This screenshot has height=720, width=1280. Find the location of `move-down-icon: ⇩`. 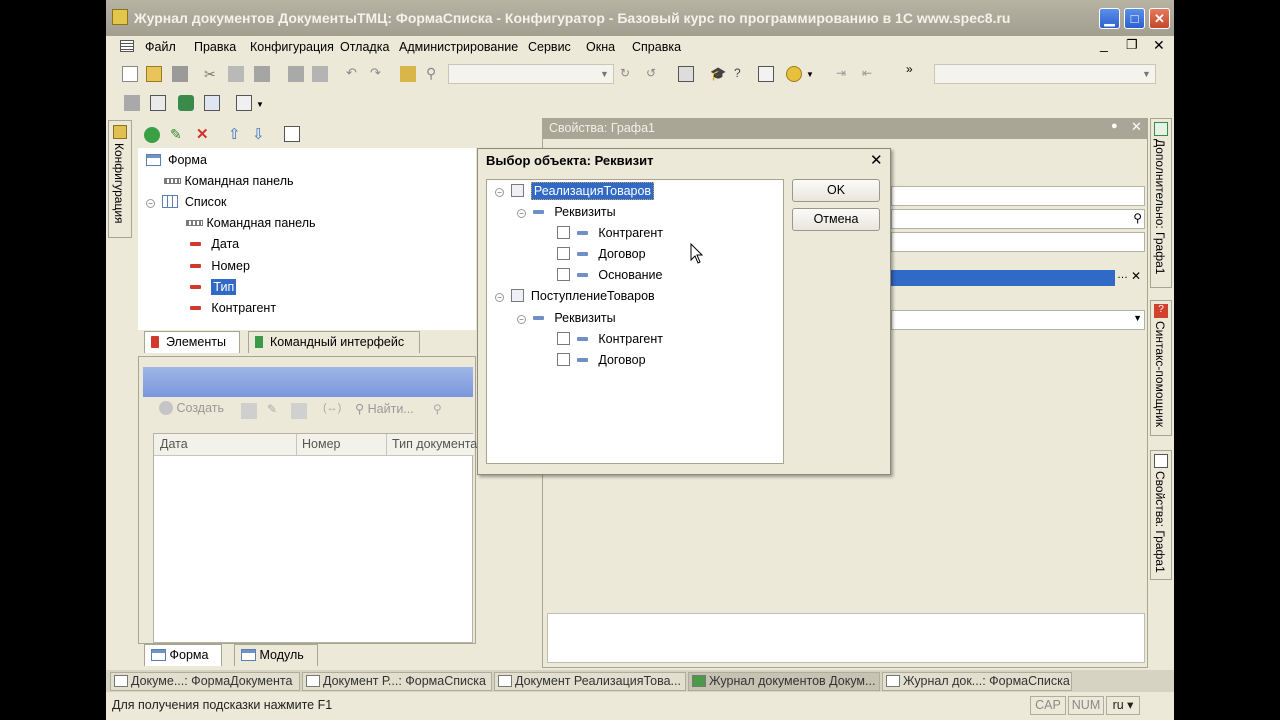

move-down-icon: ⇩ is located at coordinates (260, 134).